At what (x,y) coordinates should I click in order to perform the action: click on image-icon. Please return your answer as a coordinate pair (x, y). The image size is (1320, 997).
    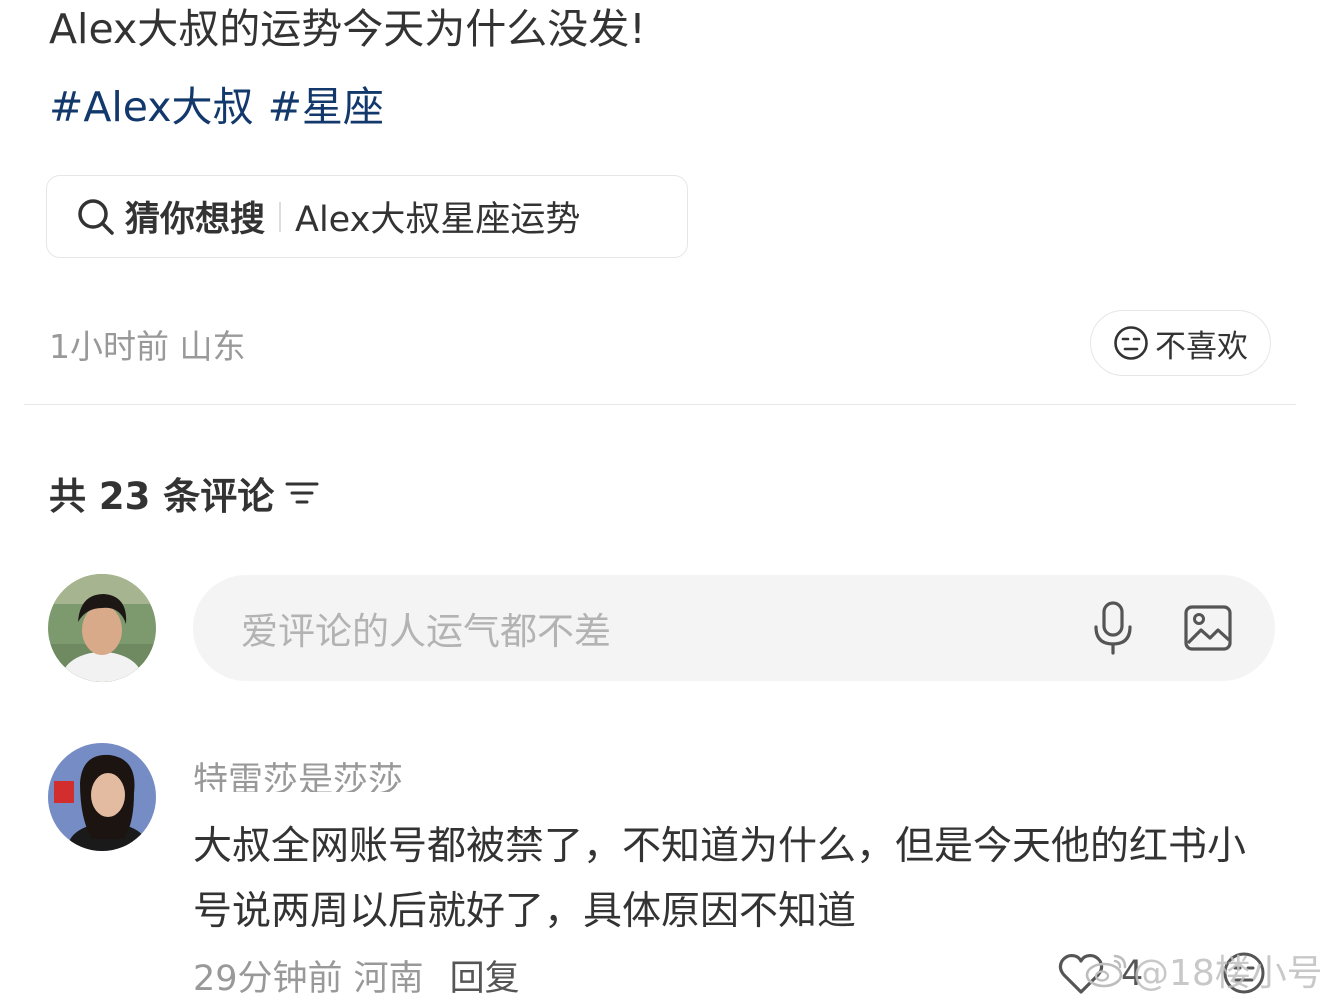
    Looking at the image, I should click on (1208, 628).